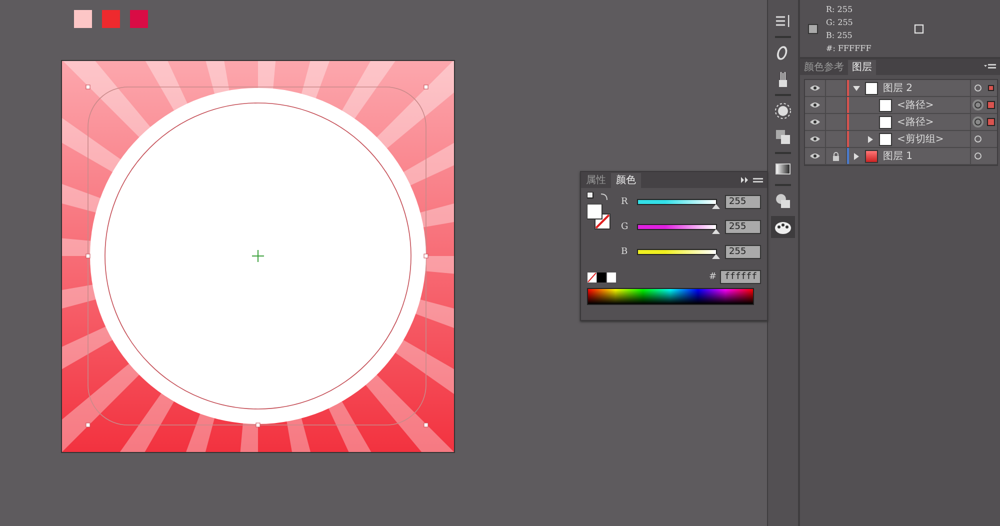 This screenshot has width=1000, height=526. What do you see at coordinates (783, 137) in the screenshot?
I see `layers-icon` at bounding box center [783, 137].